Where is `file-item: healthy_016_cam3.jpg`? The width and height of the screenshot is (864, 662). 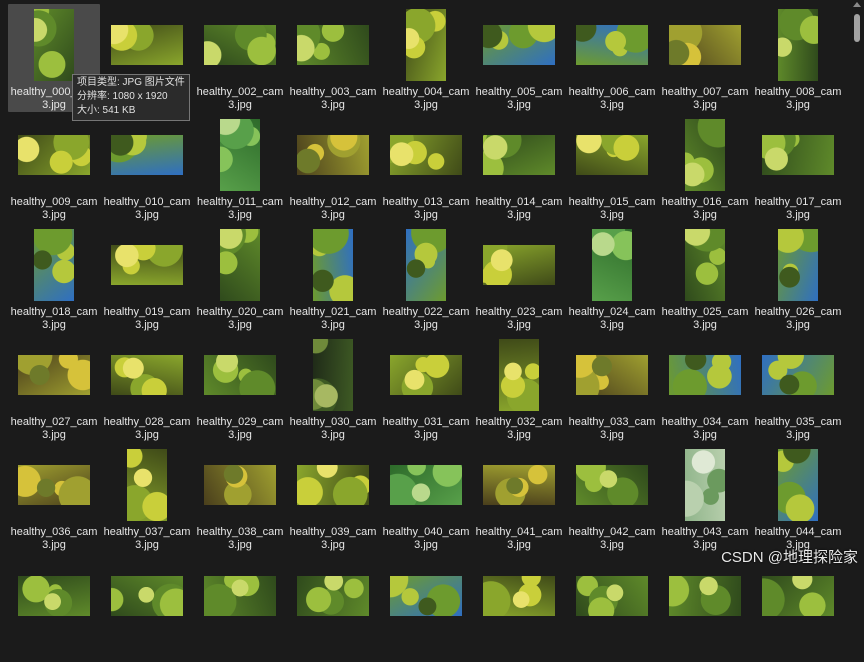
file-item: healthy_016_cam3.jpg is located at coordinates (705, 168).